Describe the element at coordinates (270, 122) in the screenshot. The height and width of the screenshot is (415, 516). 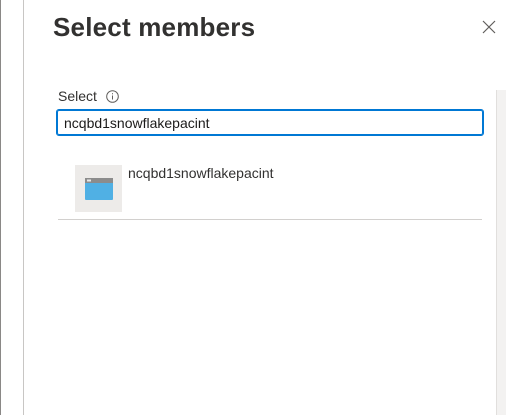
I see `member-search-input` at that location.